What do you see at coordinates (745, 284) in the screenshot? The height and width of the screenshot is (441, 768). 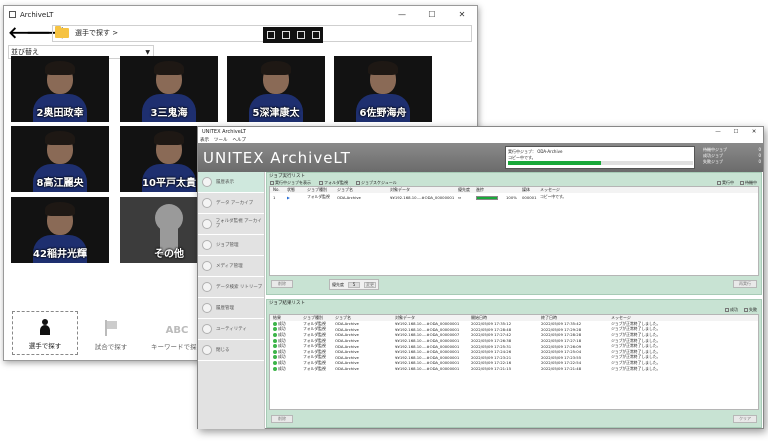 I see `job-rerun-button: 再実行` at bounding box center [745, 284].